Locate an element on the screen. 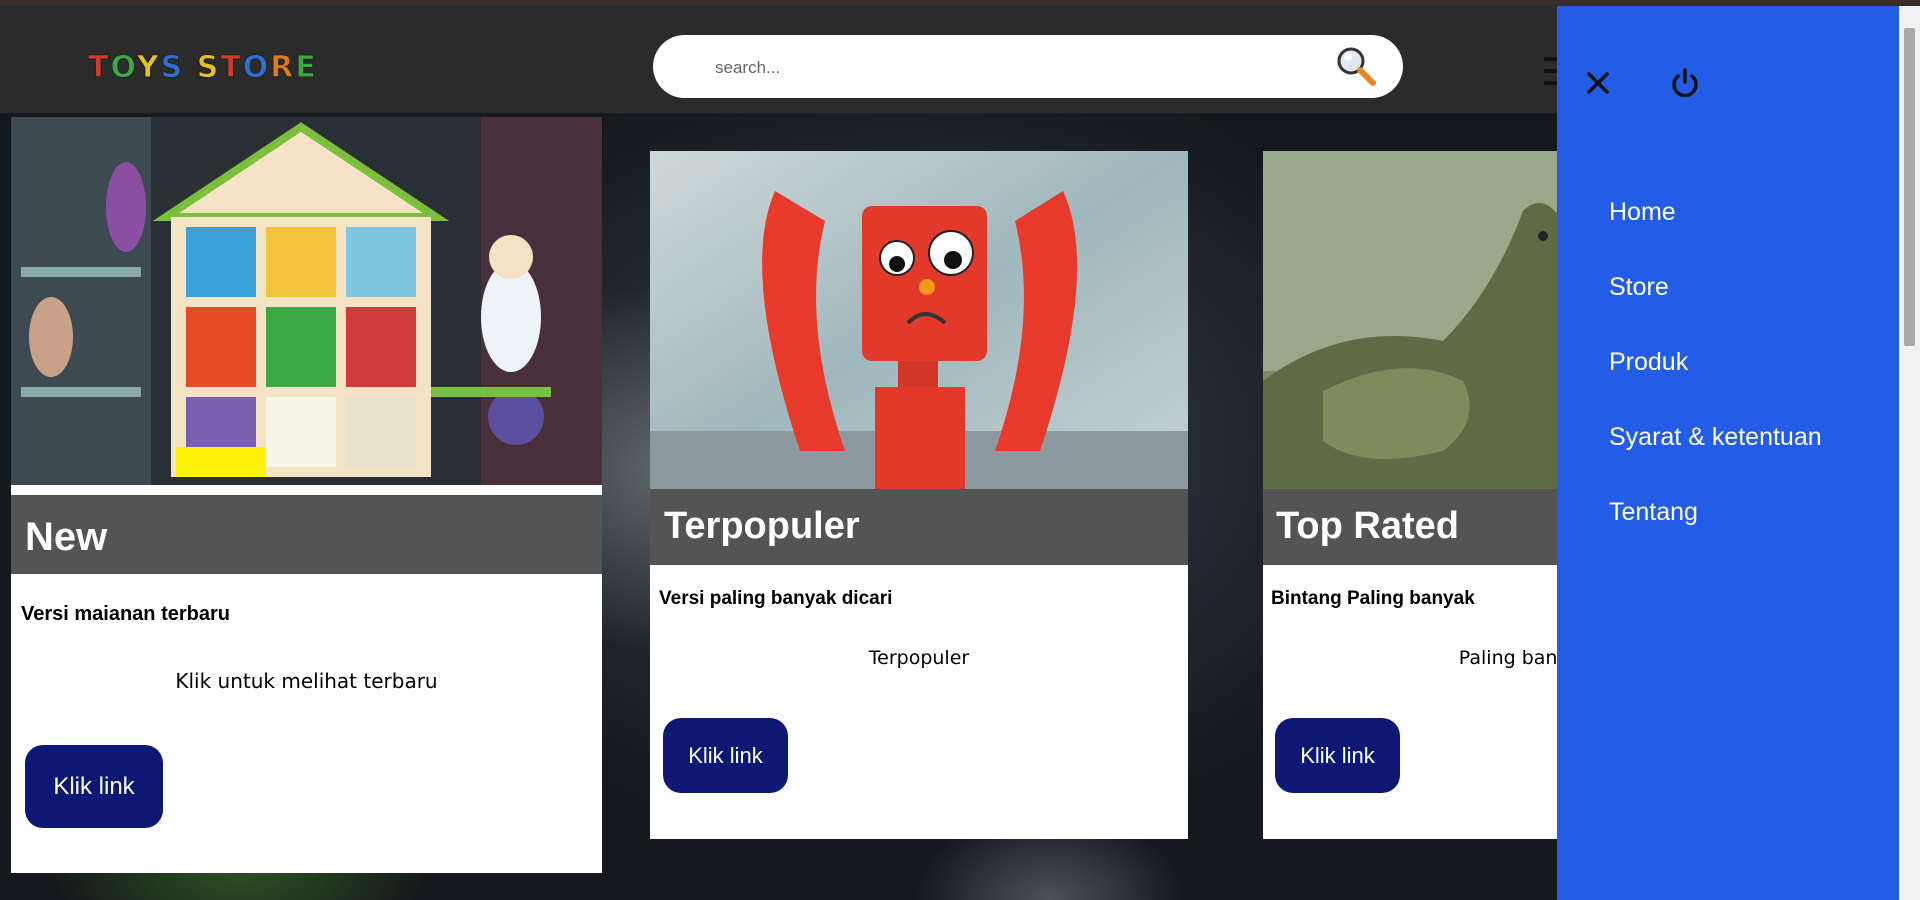  card-text: Klik untuk melihat terbaru is located at coordinates (306, 681).